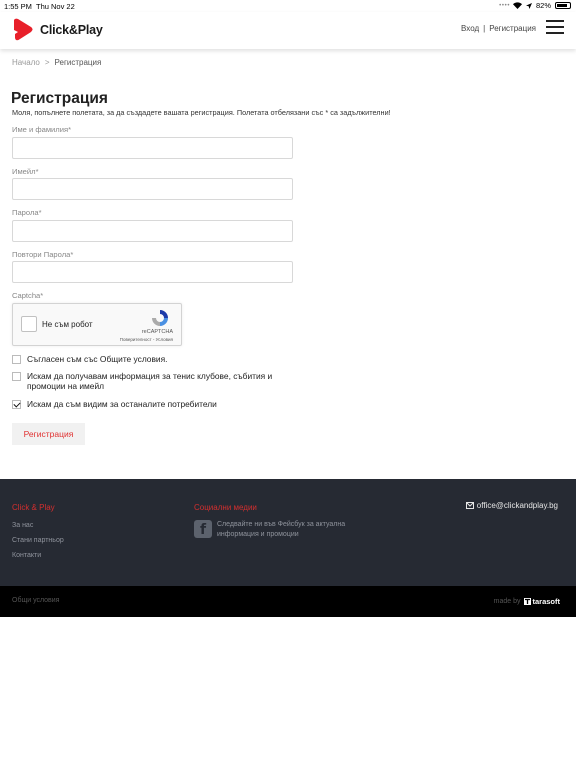 The image size is (576, 768). I want to click on footer-social-title: Социални медии, so click(225, 507).